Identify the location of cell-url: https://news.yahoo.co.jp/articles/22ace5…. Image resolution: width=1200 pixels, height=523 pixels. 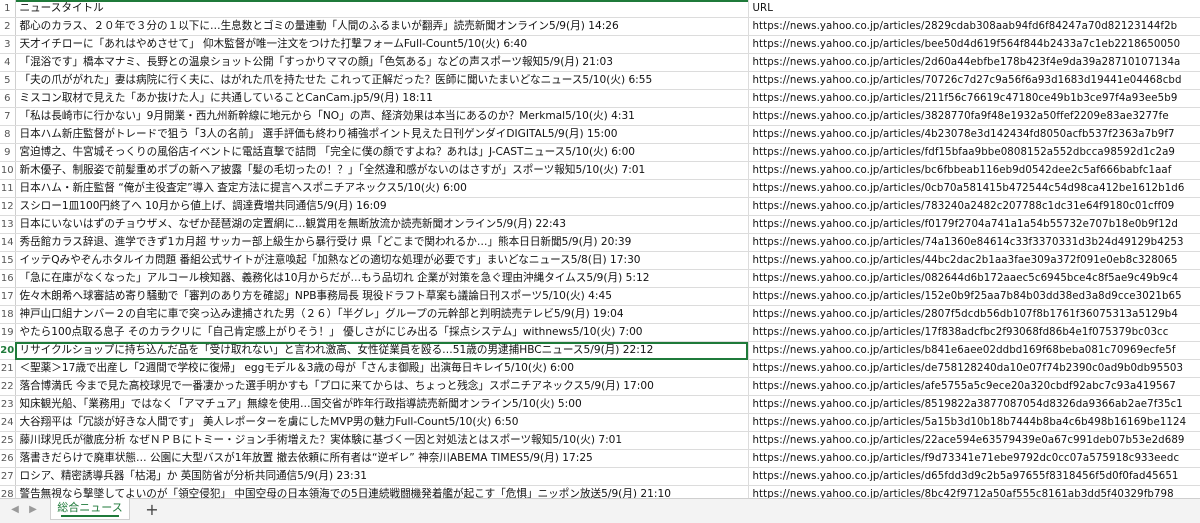
(974, 440).